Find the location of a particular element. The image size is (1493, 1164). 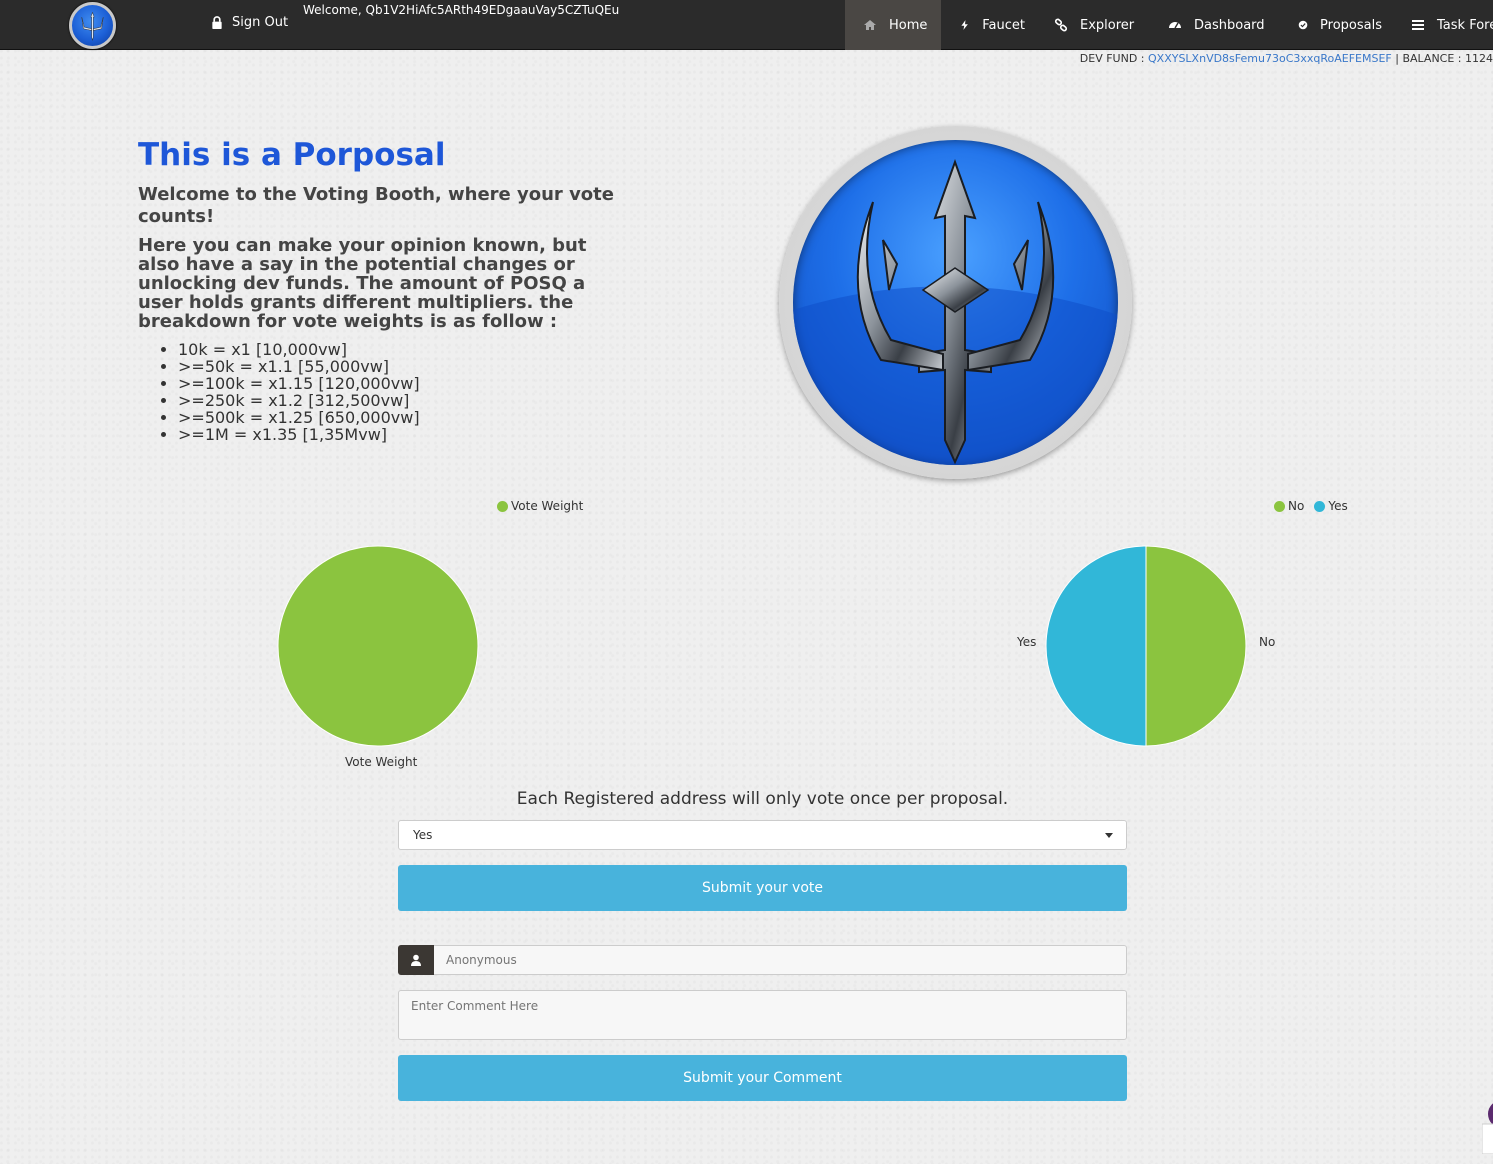

nav-home: Home is located at coordinates (893, 25).